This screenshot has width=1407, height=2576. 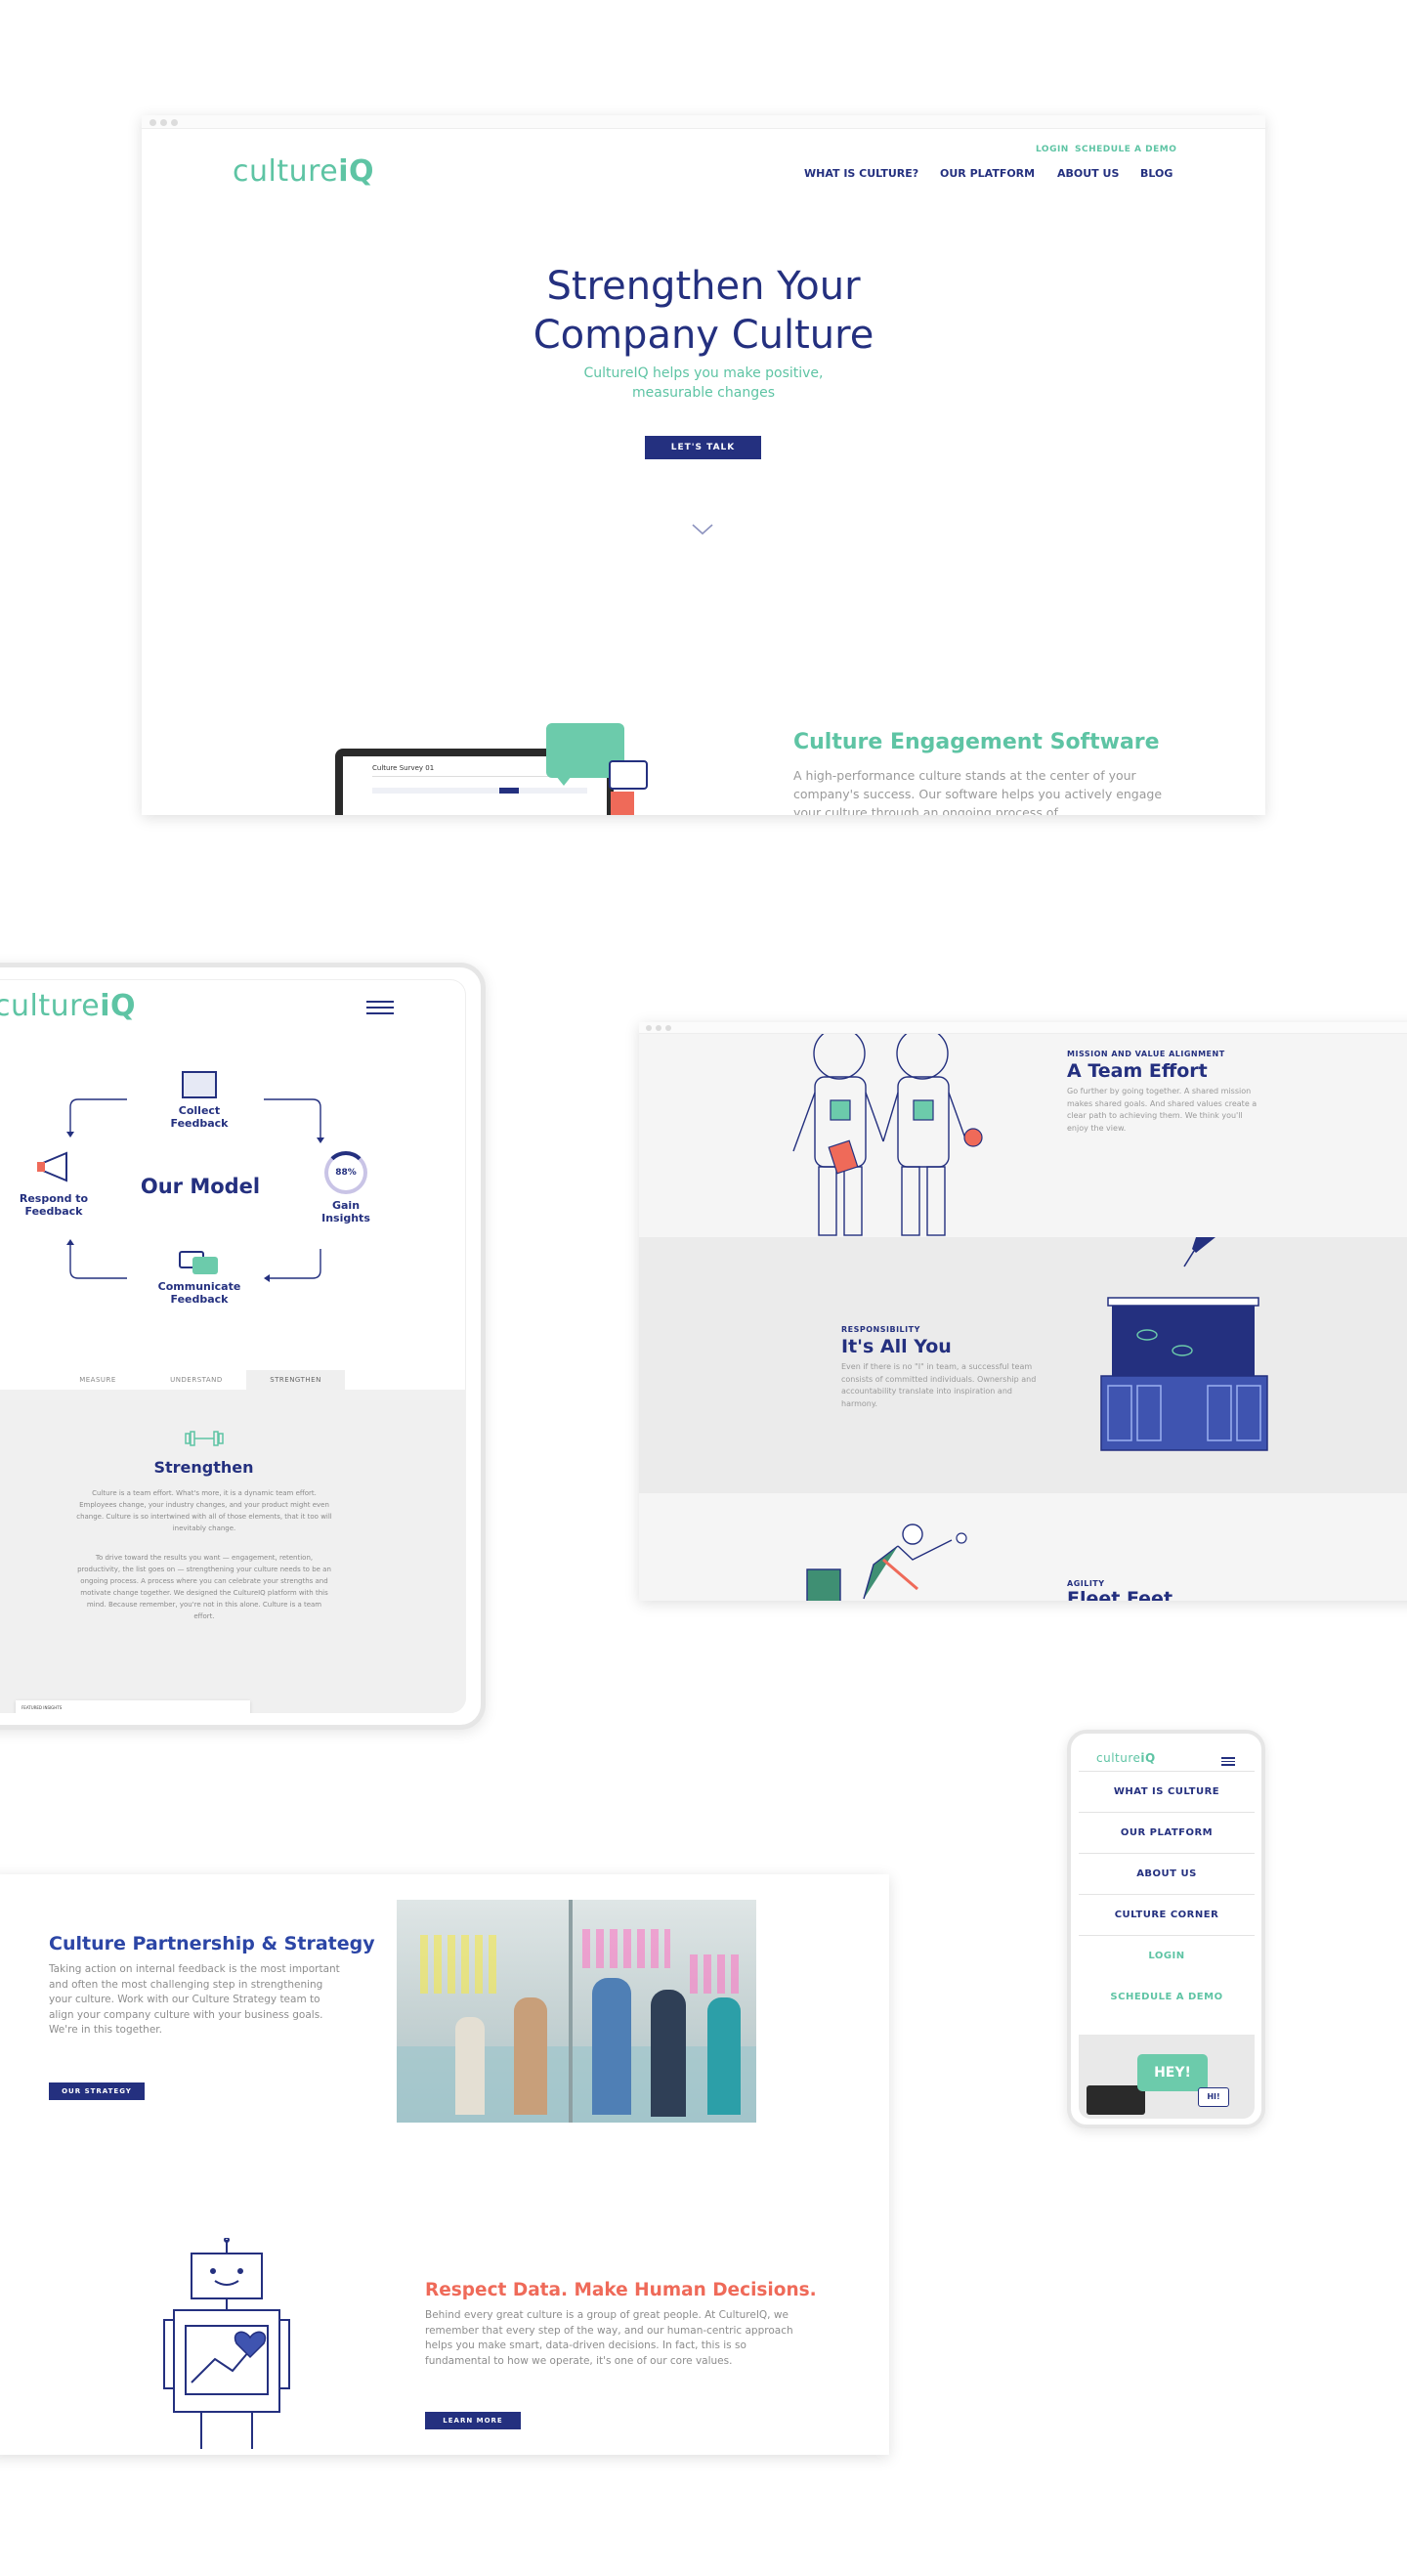 What do you see at coordinates (703, 335) in the screenshot?
I see `hero-title-line2: Company Culture` at bounding box center [703, 335].